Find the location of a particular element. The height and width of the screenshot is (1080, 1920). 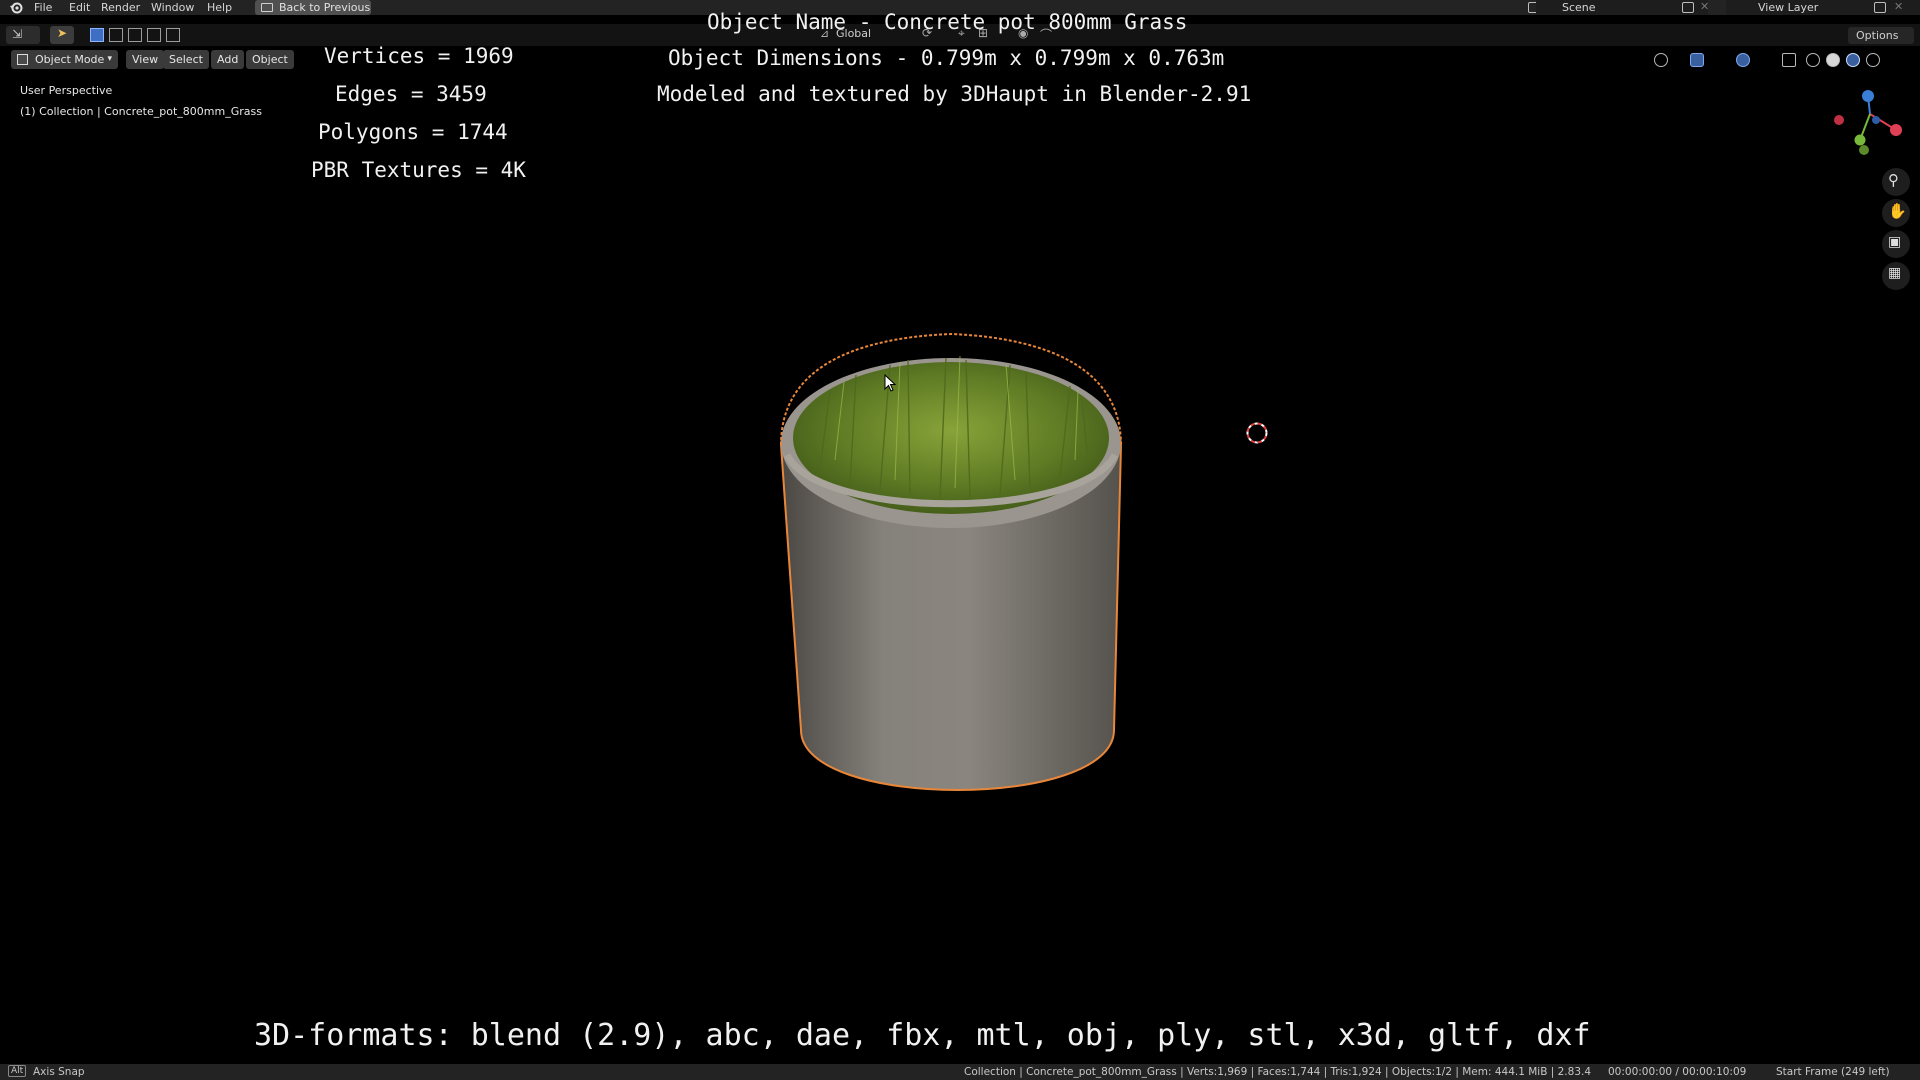

select-box-extend-icon is located at coordinates (116, 35).